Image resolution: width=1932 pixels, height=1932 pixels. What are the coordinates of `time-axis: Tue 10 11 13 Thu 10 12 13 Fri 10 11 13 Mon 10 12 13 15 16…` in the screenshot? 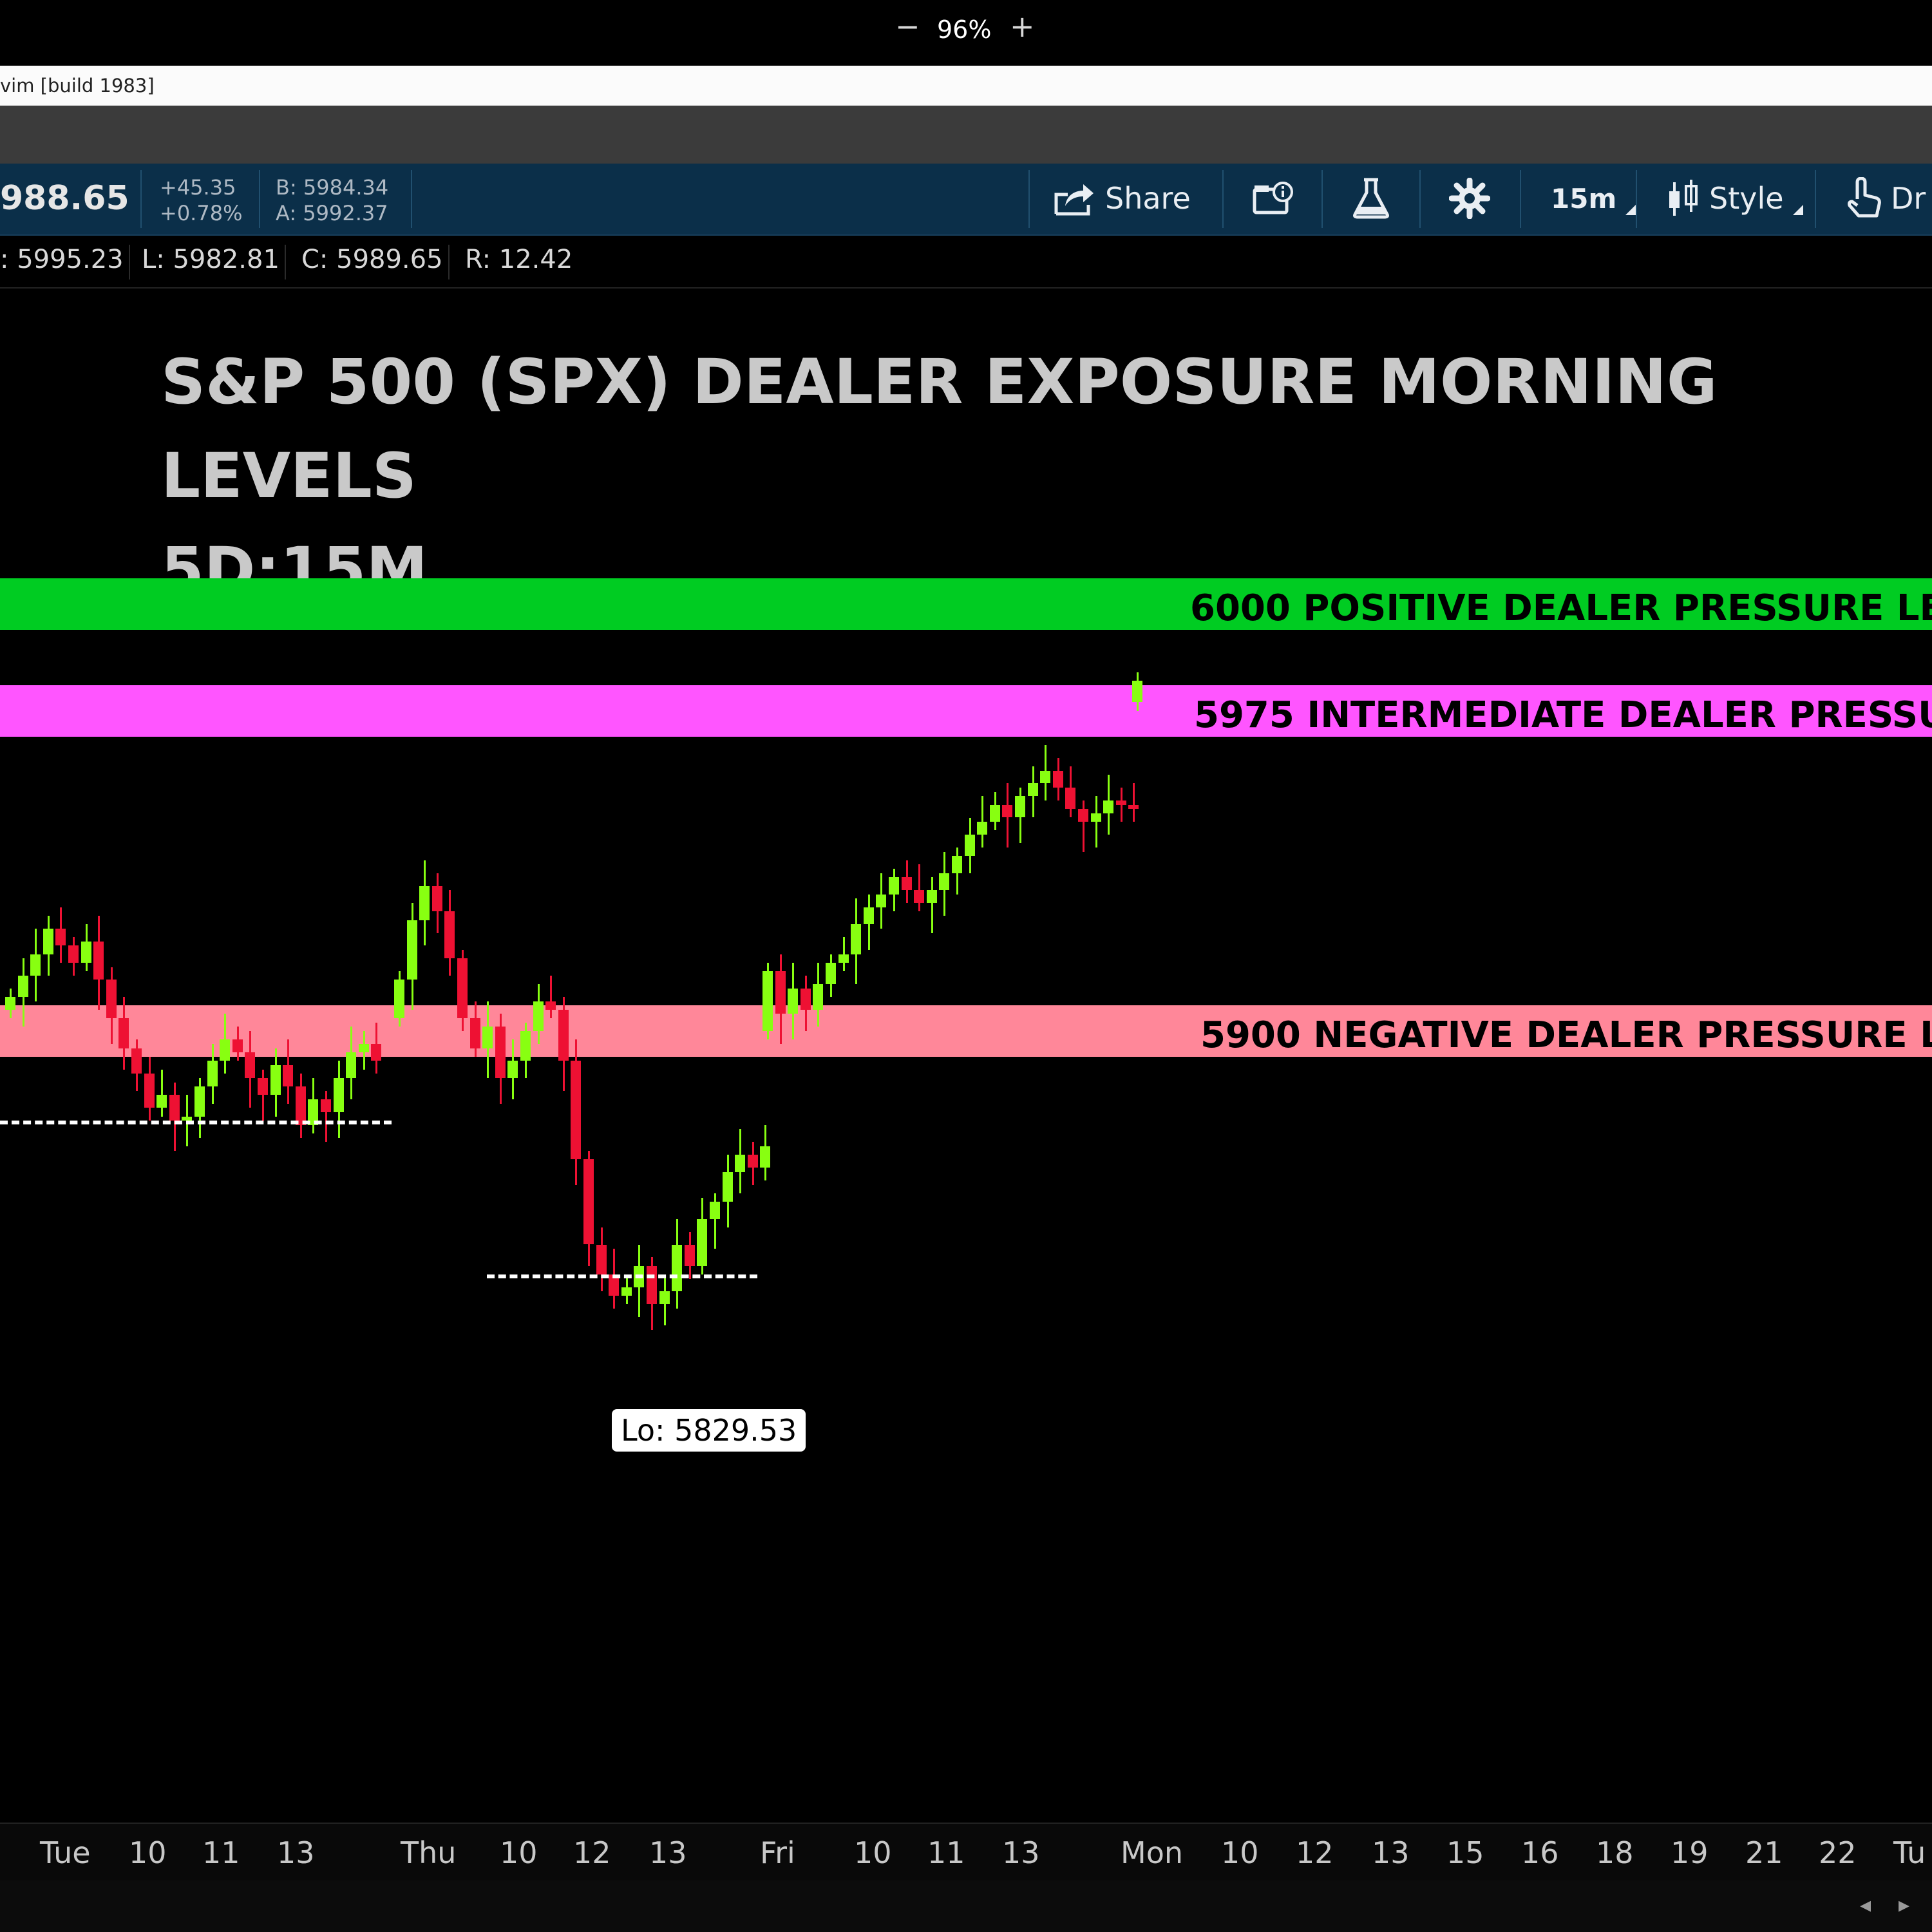 It's located at (966, 1853).